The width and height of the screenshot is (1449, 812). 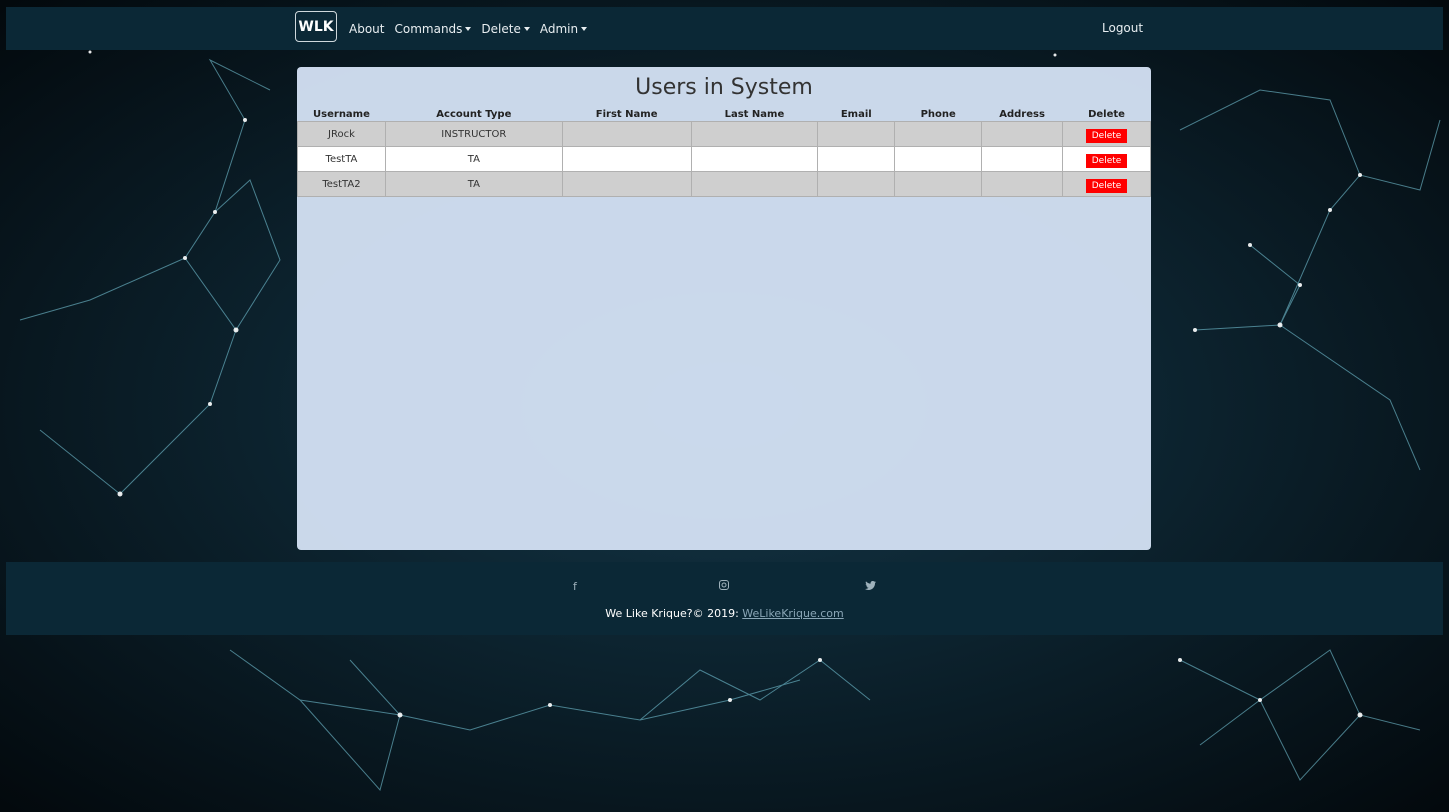 I want to click on nav-commands-dropdown: Commands, so click(x=433, y=28).